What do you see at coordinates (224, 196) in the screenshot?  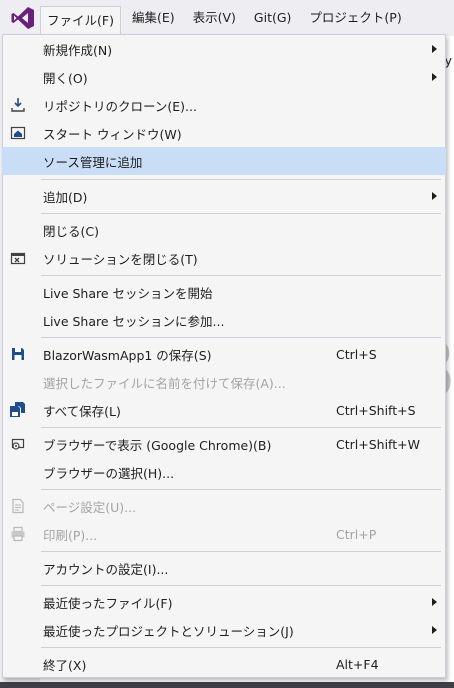 I see `menu-item-add: 追加(D)` at bounding box center [224, 196].